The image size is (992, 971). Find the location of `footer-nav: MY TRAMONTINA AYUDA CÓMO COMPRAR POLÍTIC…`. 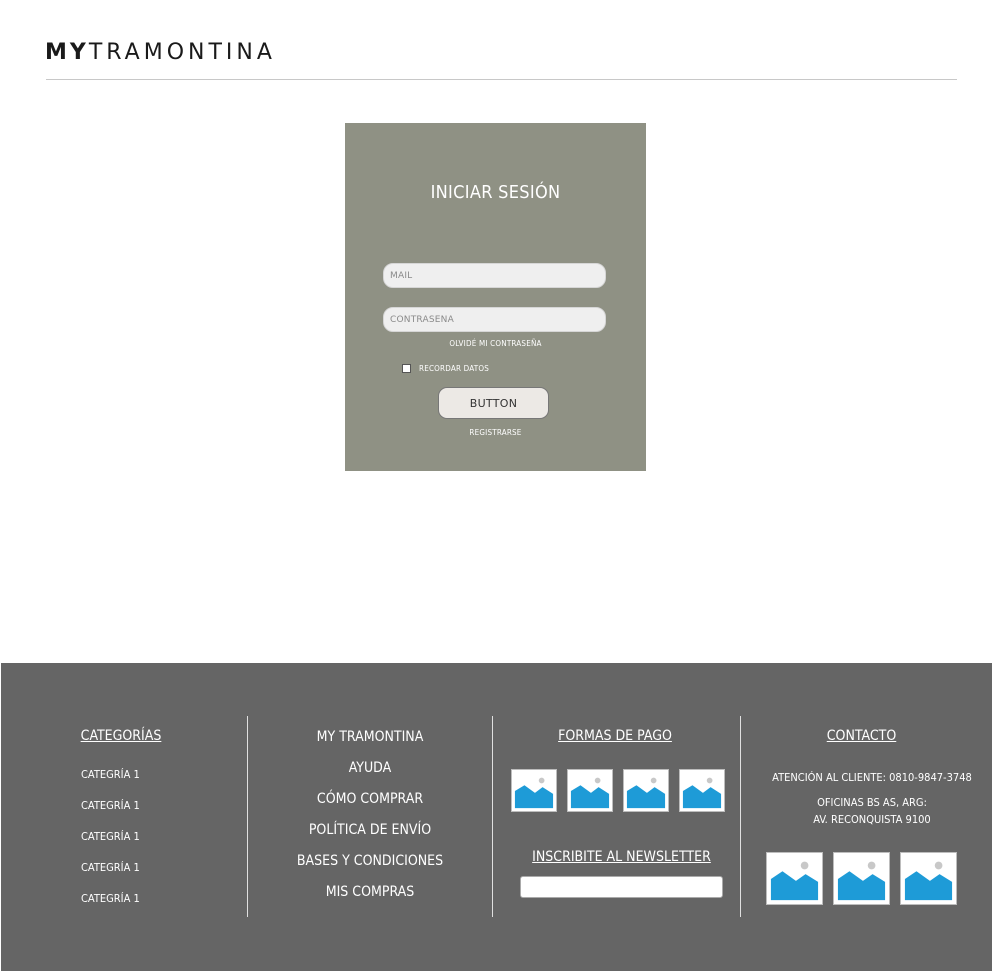

footer-nav: MY TRAMONTINA AYUDA CÓMO COMPRAR POLÍTIC… is located at coordinates (370, 821).